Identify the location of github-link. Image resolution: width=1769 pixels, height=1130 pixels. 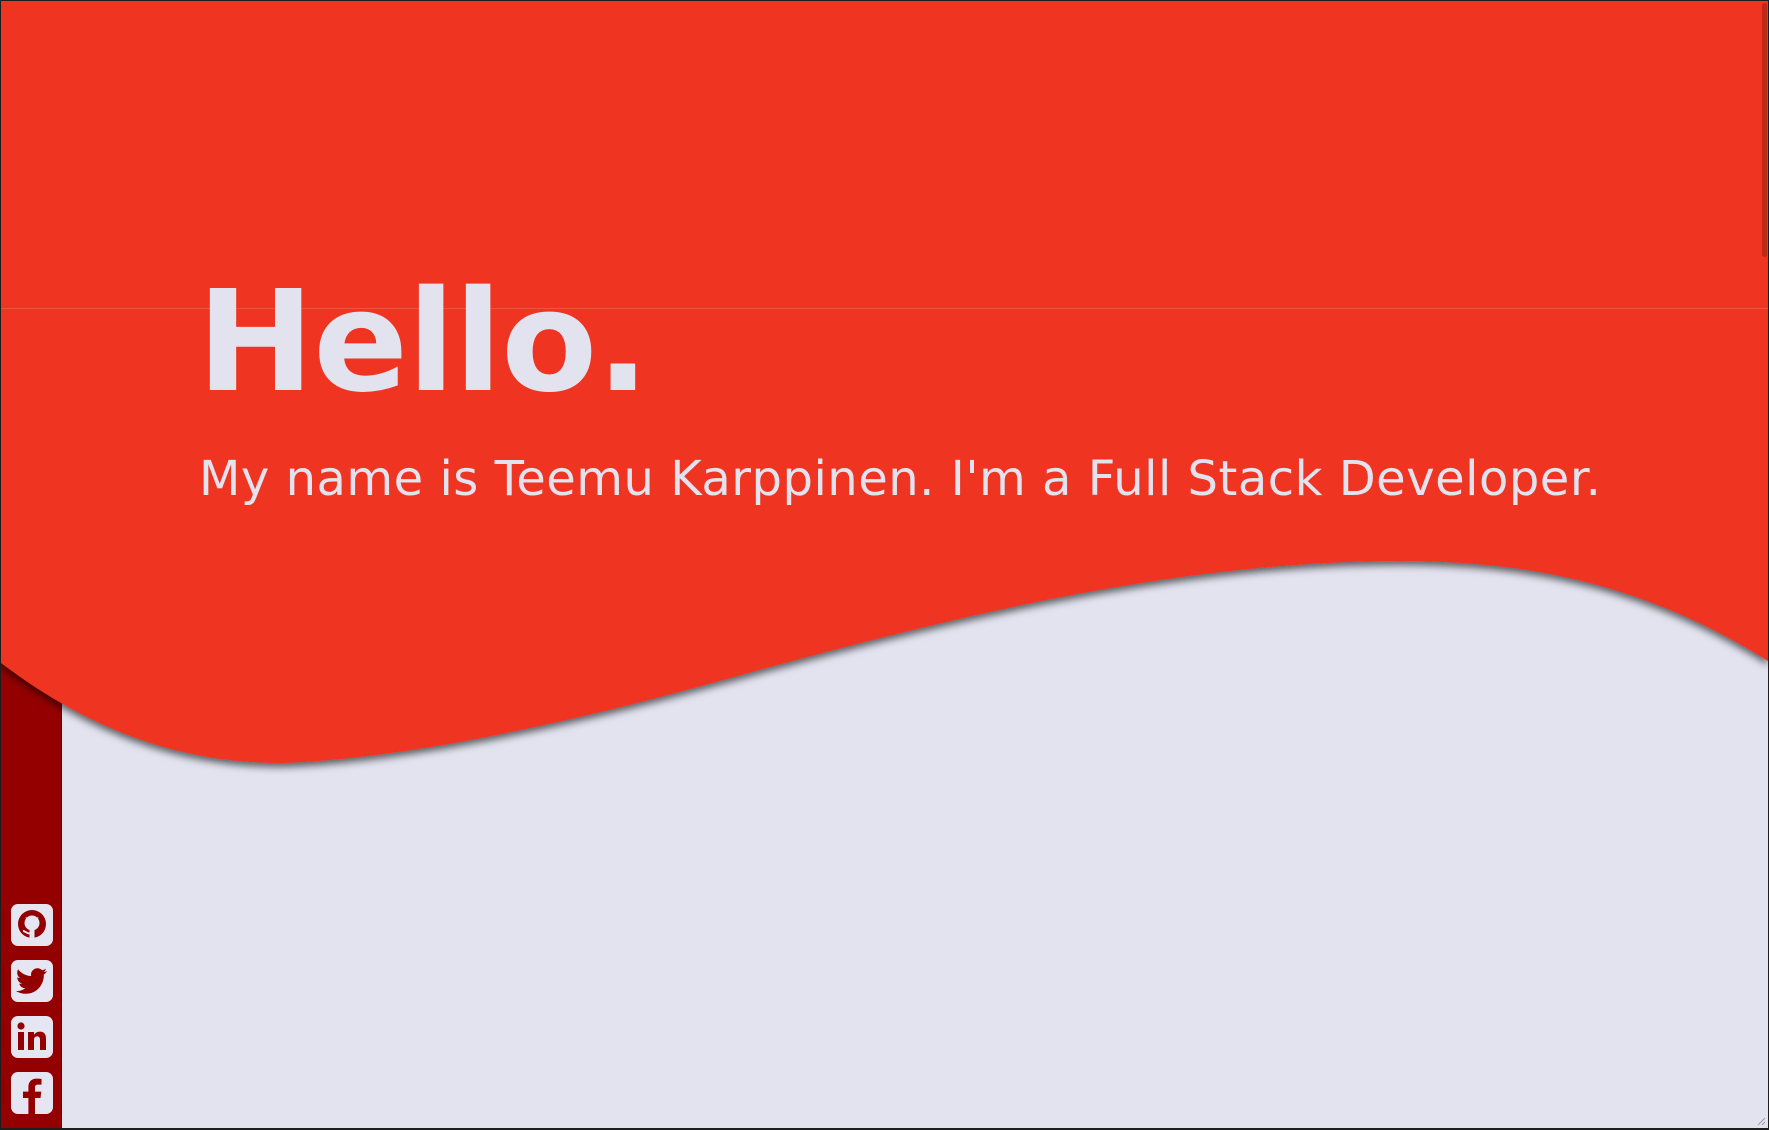
(32, 925).